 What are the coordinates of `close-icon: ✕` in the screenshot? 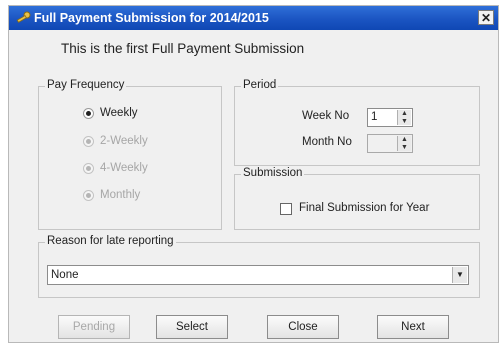 It's located at (486, 18).